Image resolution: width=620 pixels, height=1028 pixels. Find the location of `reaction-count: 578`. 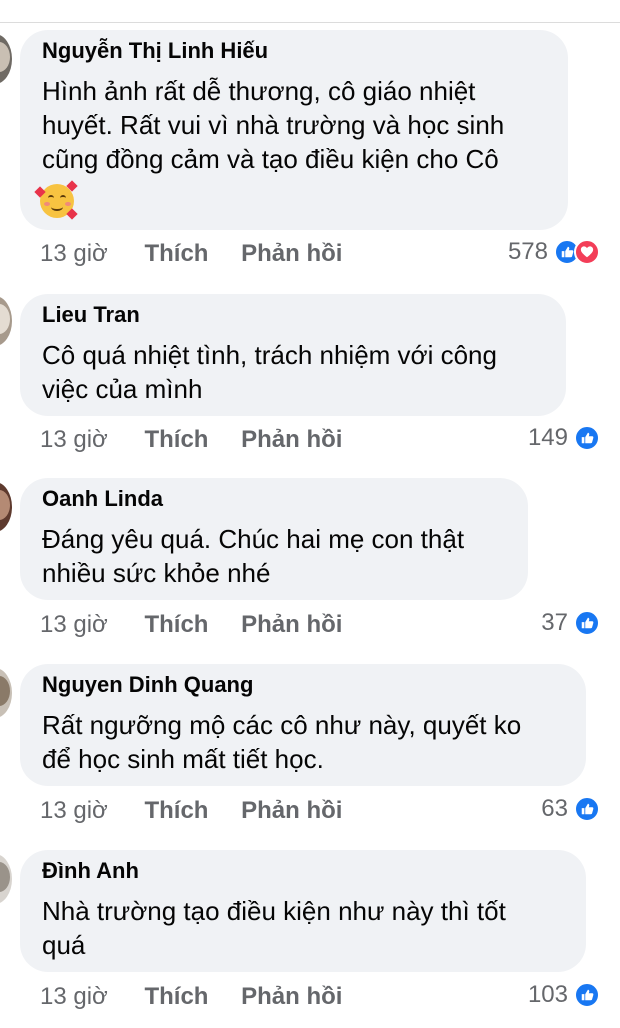

reaction-count: 578 is located at coordinates (527, 251).